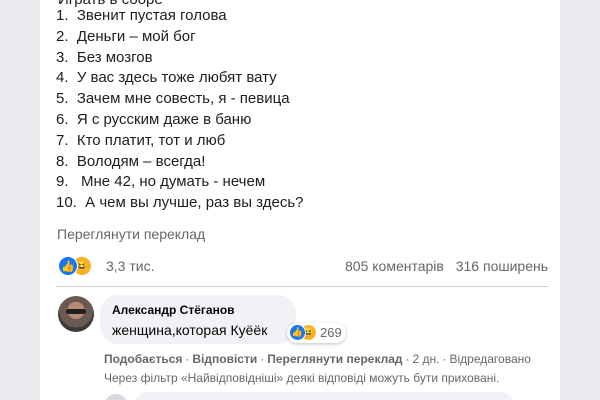 The width and height of the screenshot is (600, 400). What do you see at coordinates (104, 57) in the screenshot?
I see `list-item: 3. Без мозгов` at bounding box center [104, 57].